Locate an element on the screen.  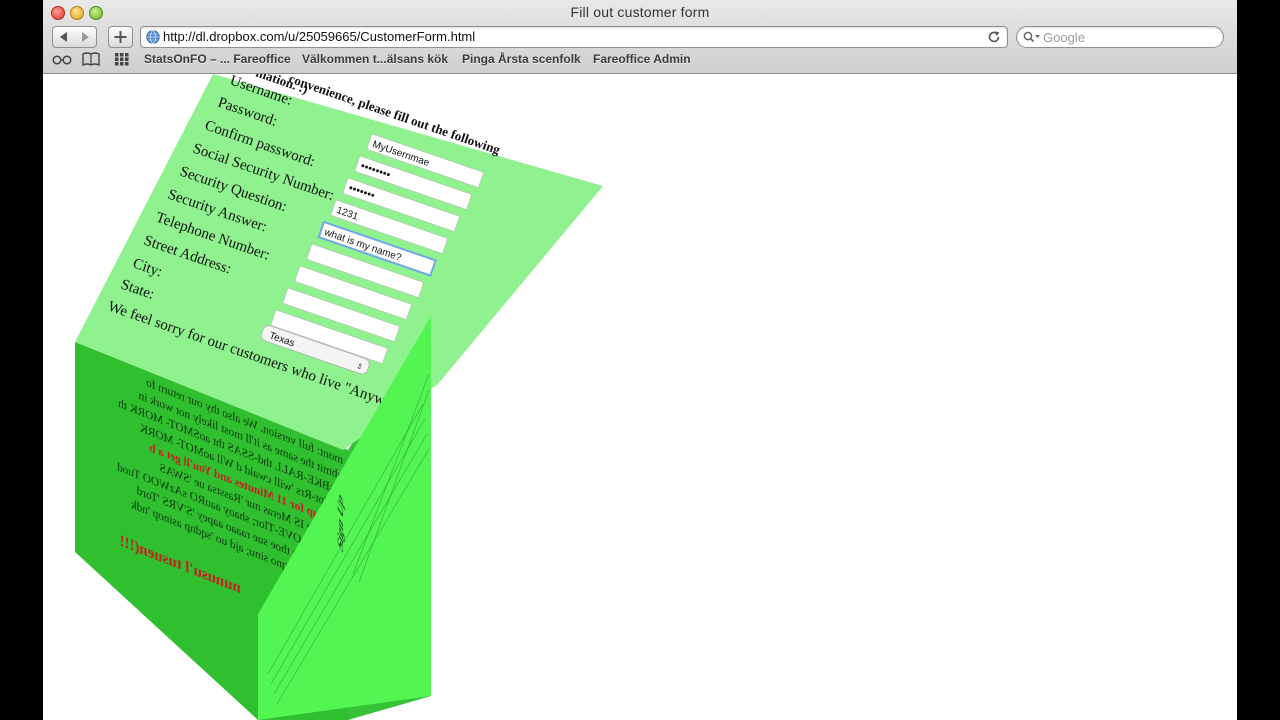
reading-list-icon is located at coordinates (62, 59).